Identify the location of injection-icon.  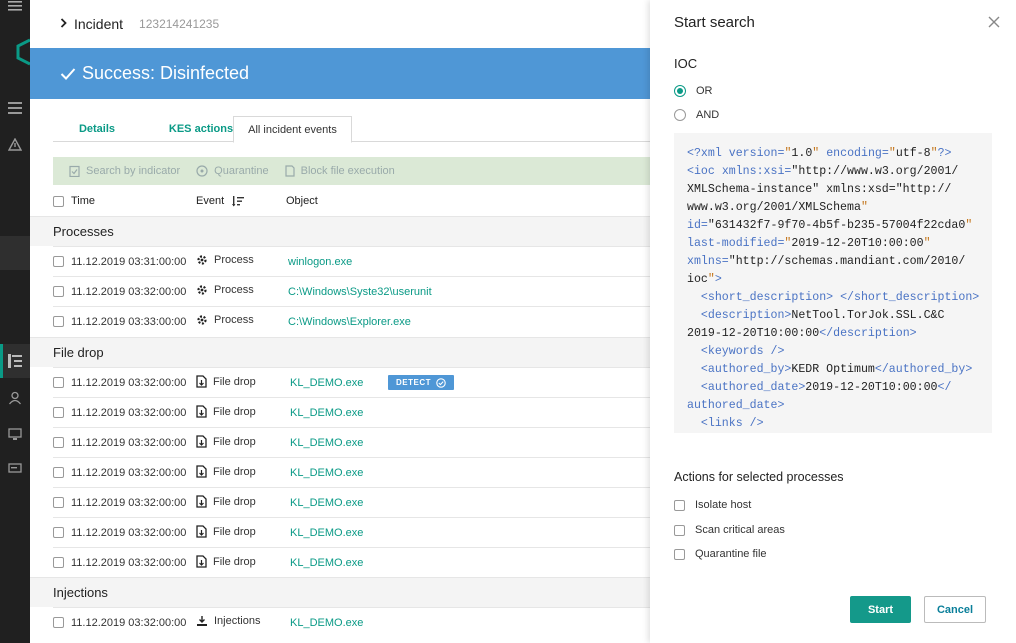
(202, 621).